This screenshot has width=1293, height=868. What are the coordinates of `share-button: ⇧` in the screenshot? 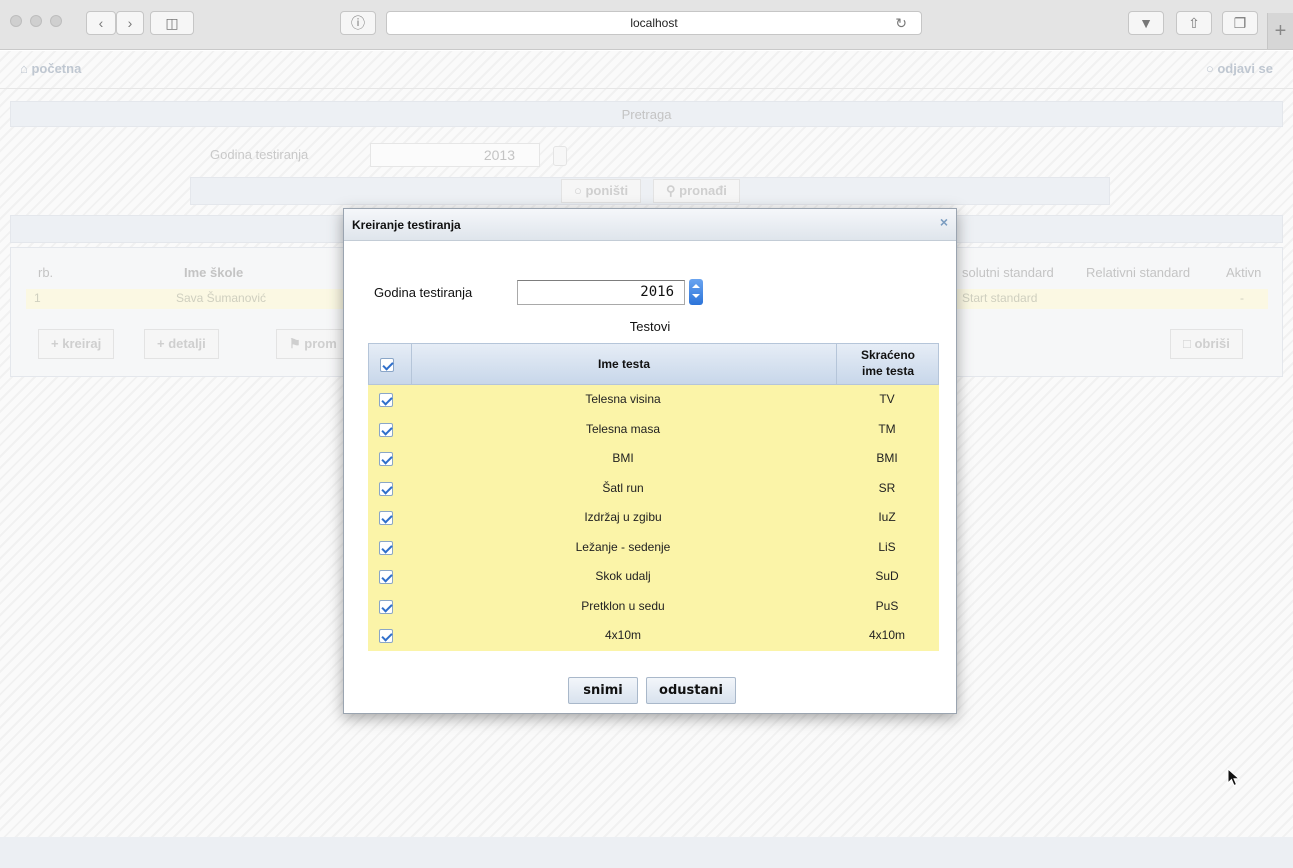 It's located at (1194, 23).